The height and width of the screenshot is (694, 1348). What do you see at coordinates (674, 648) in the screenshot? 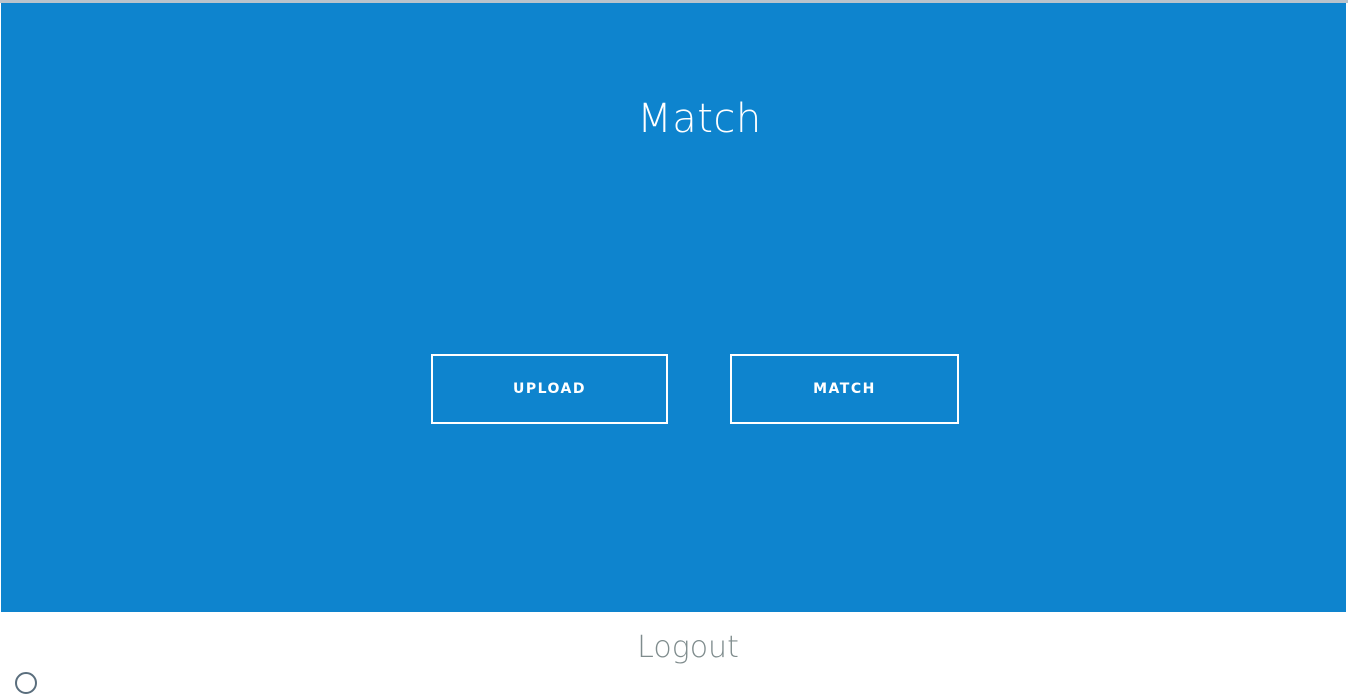
I see `logout-link: Logout` at bounding box center [674, 648].